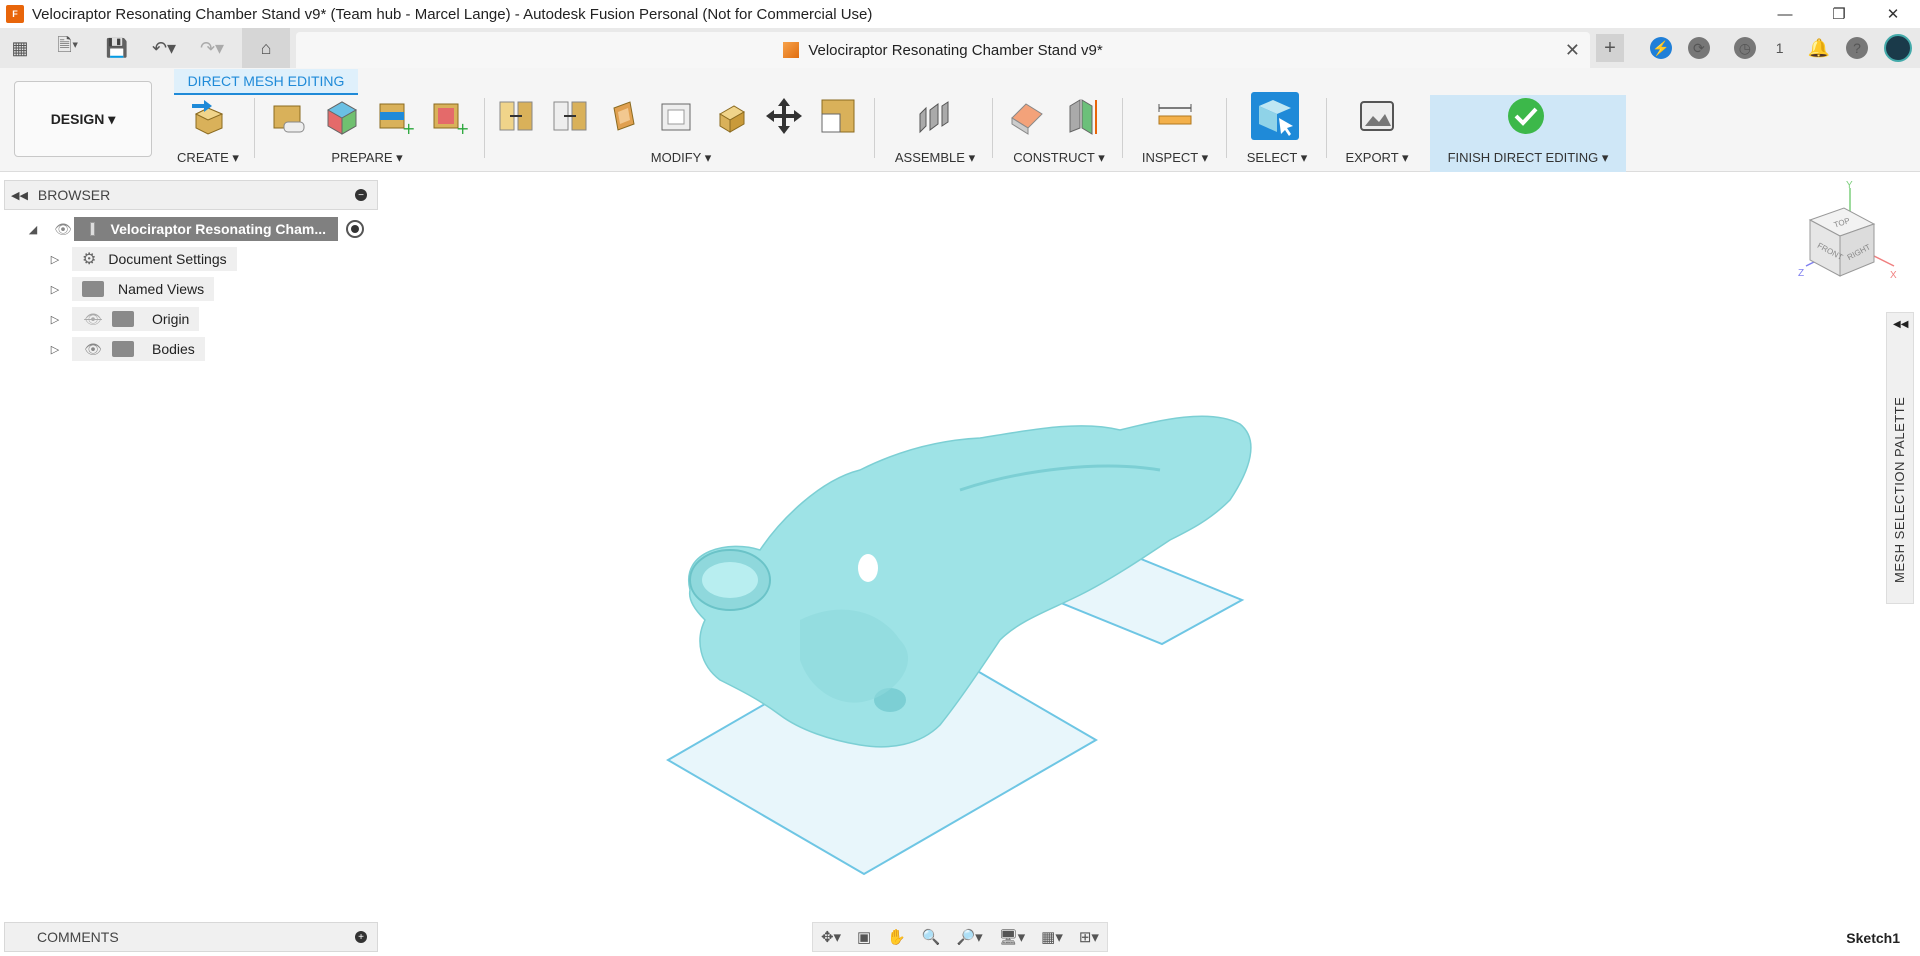  What do you see at coordinates (730, 580) in the screenshot?
I see `mesh-opening-inner` at bounding box center [730, 580].